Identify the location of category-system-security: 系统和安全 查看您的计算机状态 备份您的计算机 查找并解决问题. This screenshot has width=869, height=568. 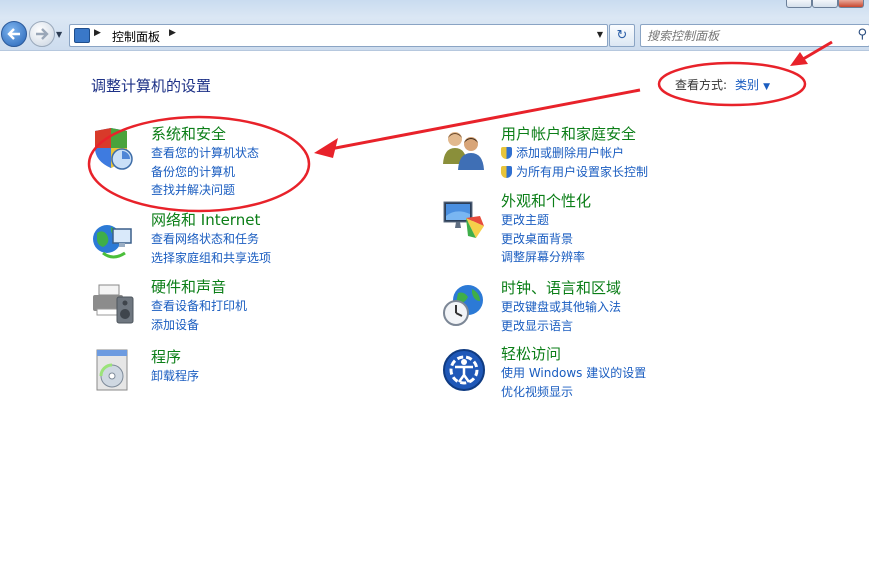
(205, 162).